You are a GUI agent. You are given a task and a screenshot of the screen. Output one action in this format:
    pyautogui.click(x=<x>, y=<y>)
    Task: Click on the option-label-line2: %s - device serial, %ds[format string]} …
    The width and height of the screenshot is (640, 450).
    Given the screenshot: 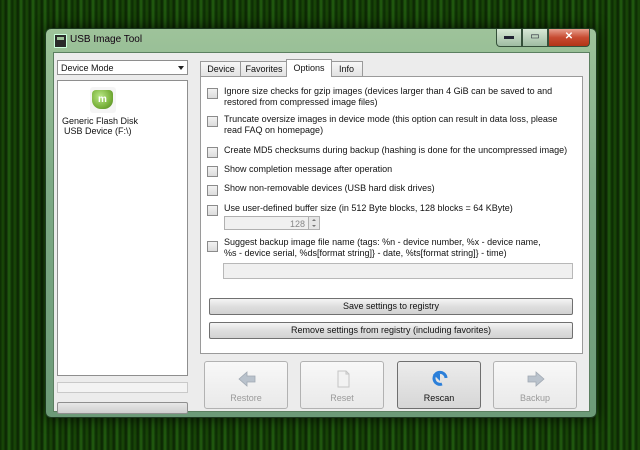 What is the action you would take?
    pyautogui.click(x=365, y=253)
    